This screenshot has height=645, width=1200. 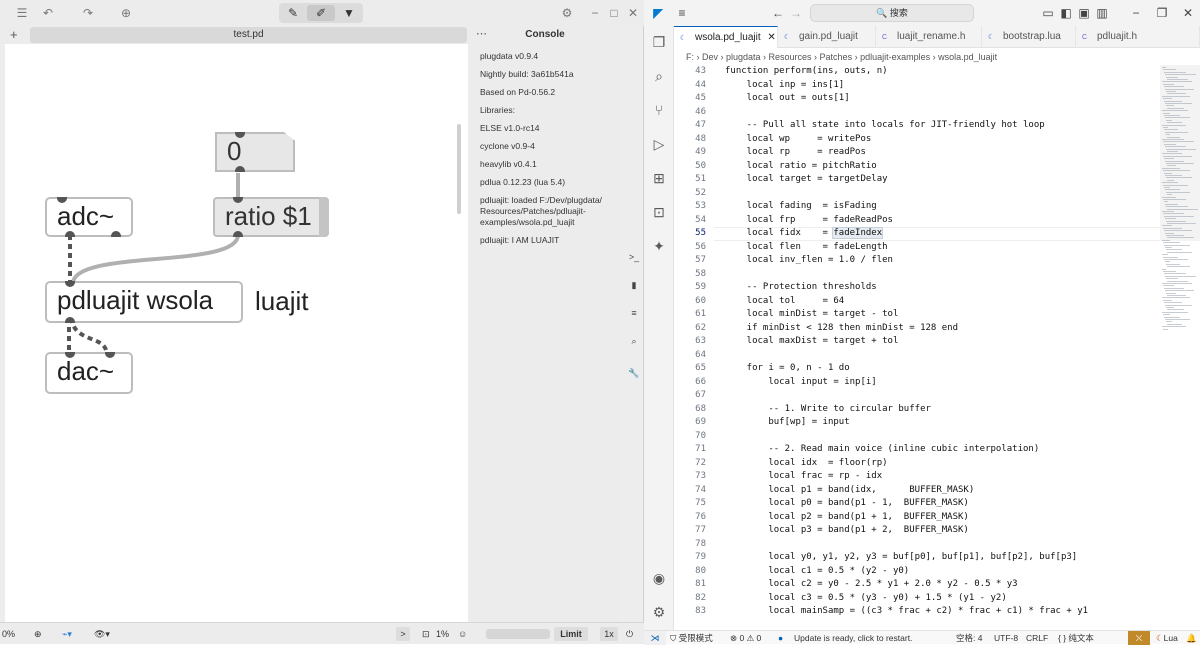 I want to click on maximize-button: □, so click(x=614, y=13).